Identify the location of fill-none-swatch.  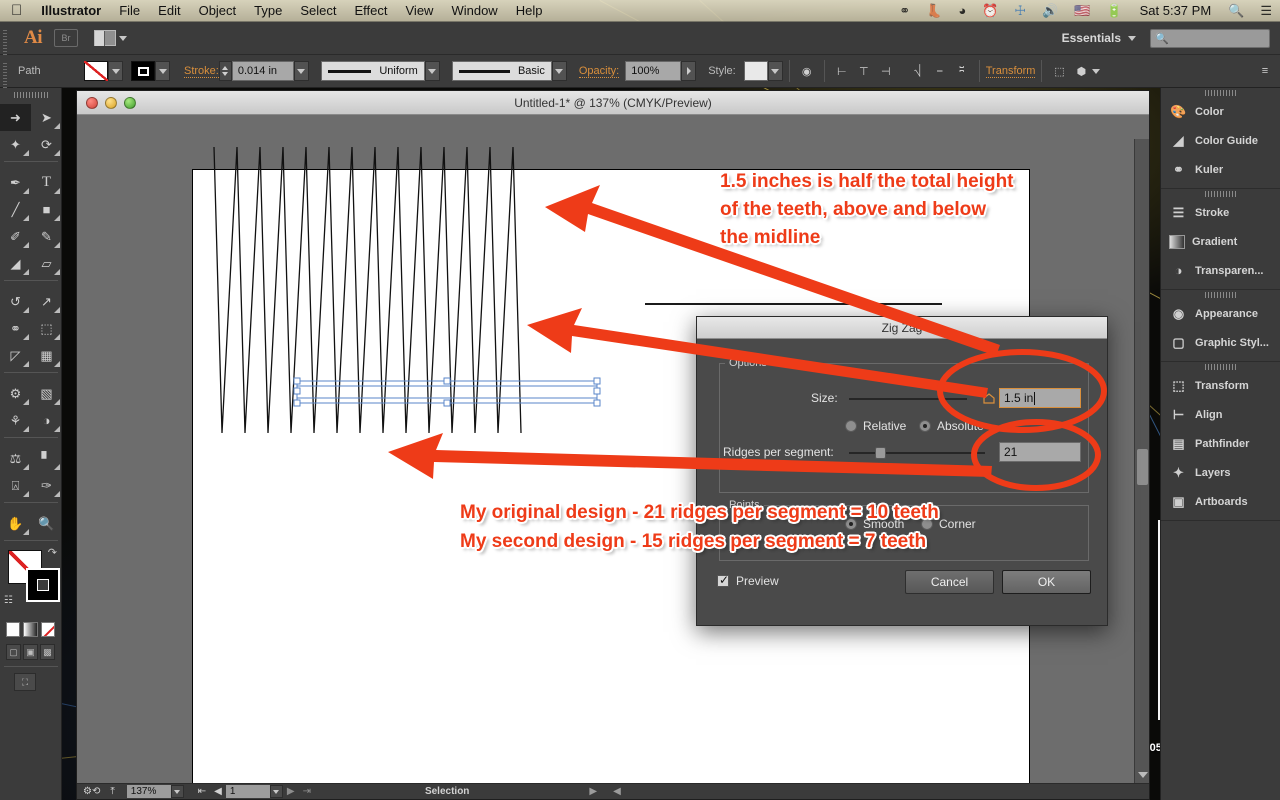
(96, 71).